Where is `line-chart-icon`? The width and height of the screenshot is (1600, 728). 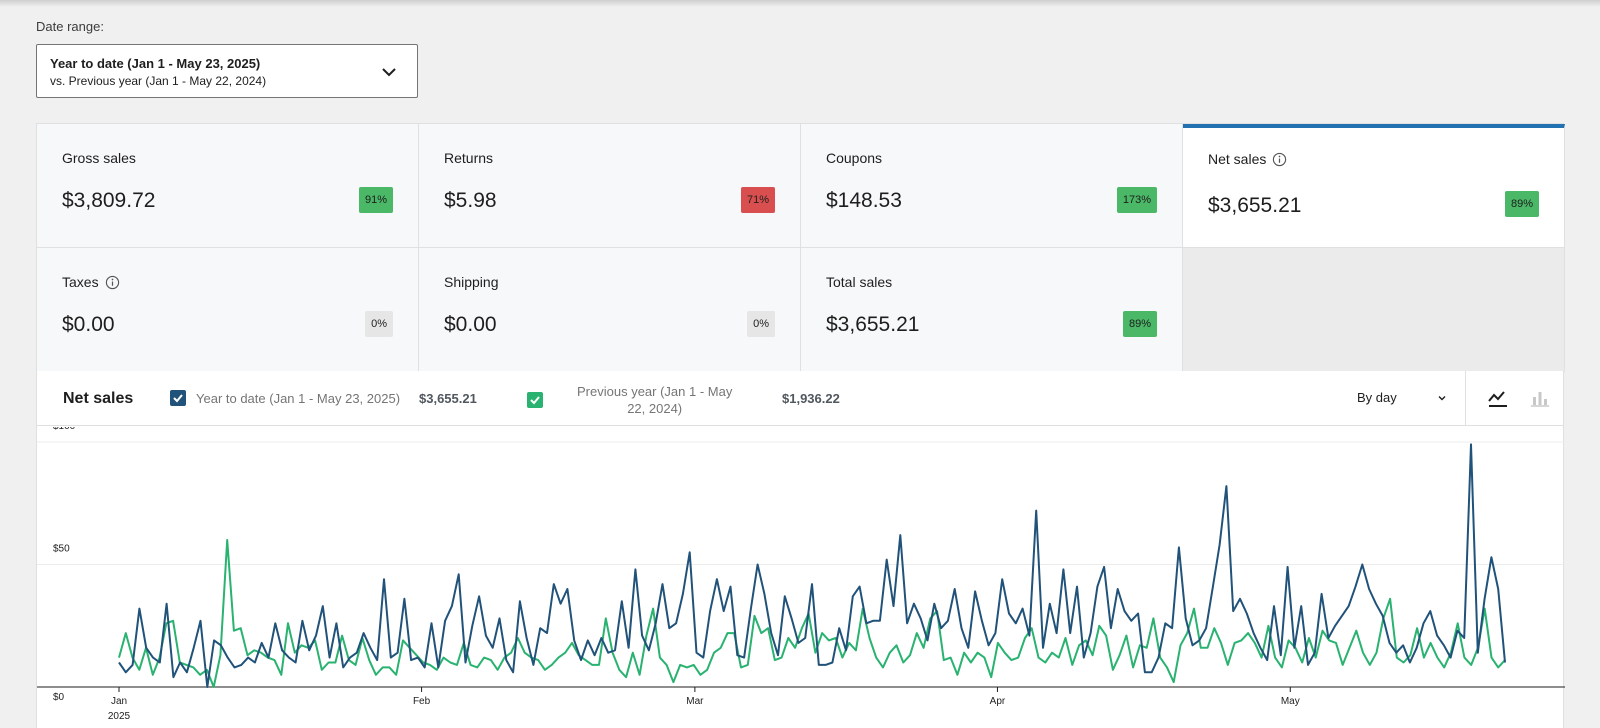
line-chart-icon is located at coordinates (1498, 399).